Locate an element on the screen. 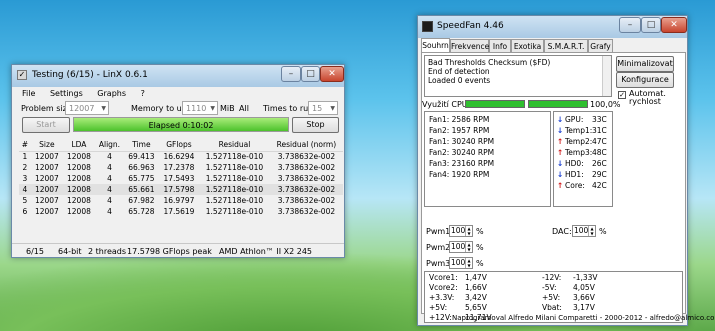 This screenshot has width=715, height=331. problem-size-combo: 12007 ▼ is located at coordinates (87, 108).